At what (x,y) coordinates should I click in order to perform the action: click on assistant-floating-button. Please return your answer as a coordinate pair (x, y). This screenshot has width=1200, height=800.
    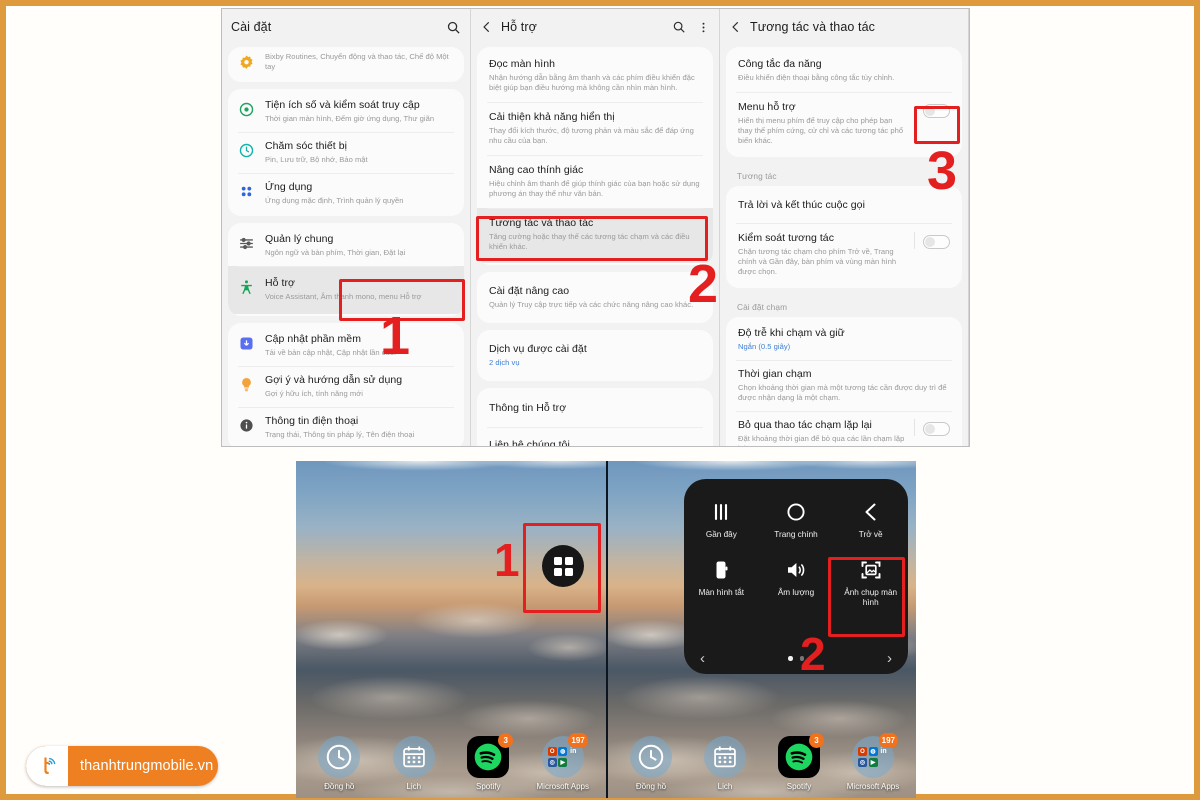
    Looking at the image, I should click on (563, 566).